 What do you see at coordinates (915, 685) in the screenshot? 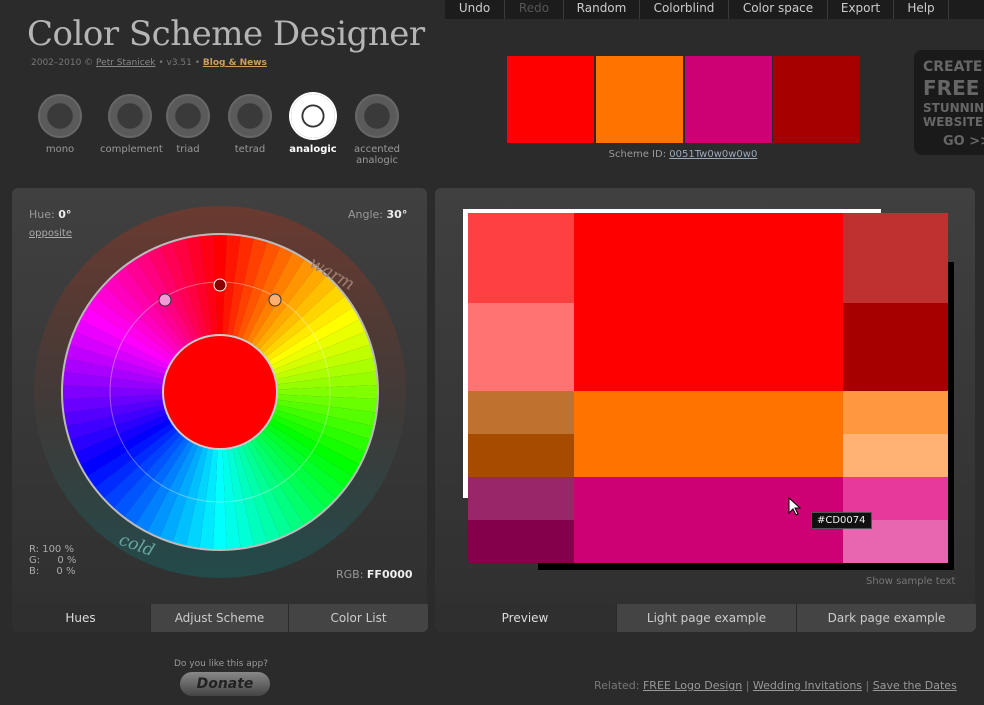
I see `save-the-dates-link: Save the Dates` at bounding box center [915, 685].